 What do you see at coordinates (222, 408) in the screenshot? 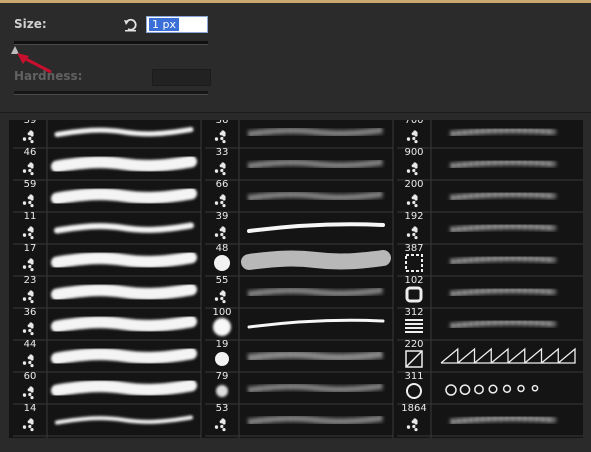
I see `brush-size-label: 53` at bounding box center [222, 408].